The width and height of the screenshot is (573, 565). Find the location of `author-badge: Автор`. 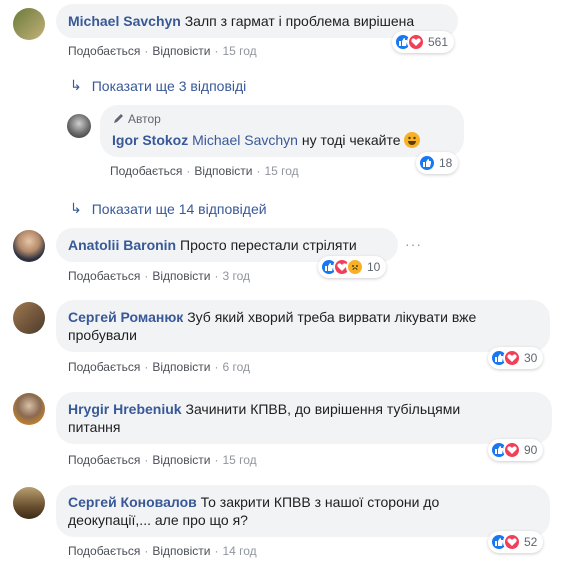

author-badge: Автор is located at coordinates (282, 119).